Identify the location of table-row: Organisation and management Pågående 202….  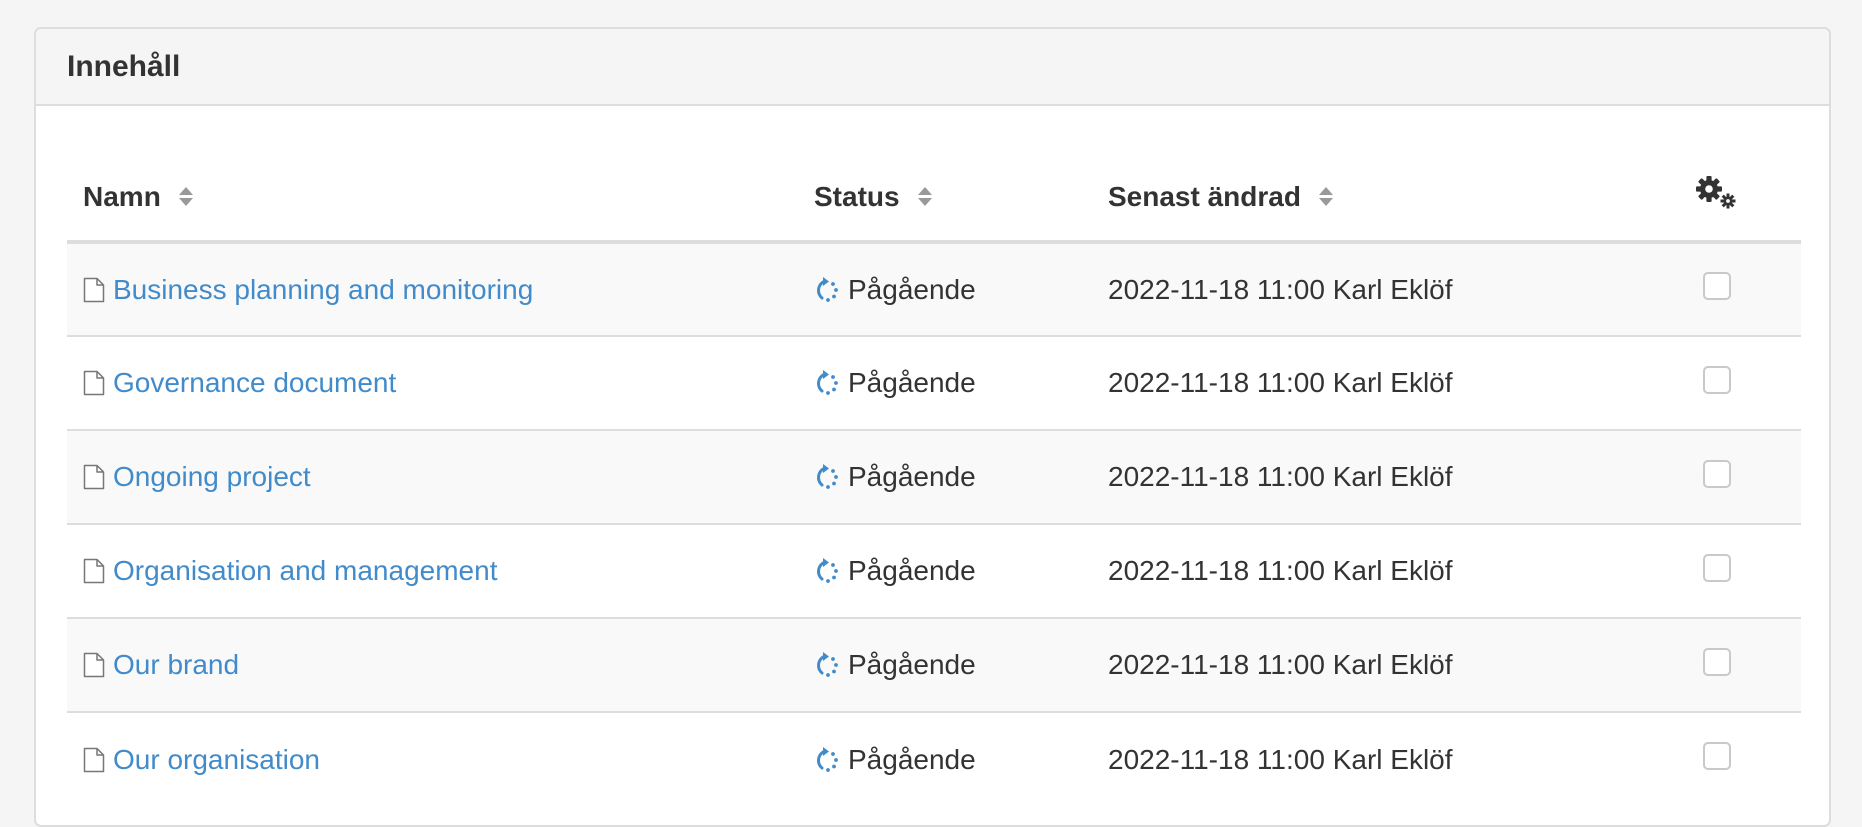
(934, 570).